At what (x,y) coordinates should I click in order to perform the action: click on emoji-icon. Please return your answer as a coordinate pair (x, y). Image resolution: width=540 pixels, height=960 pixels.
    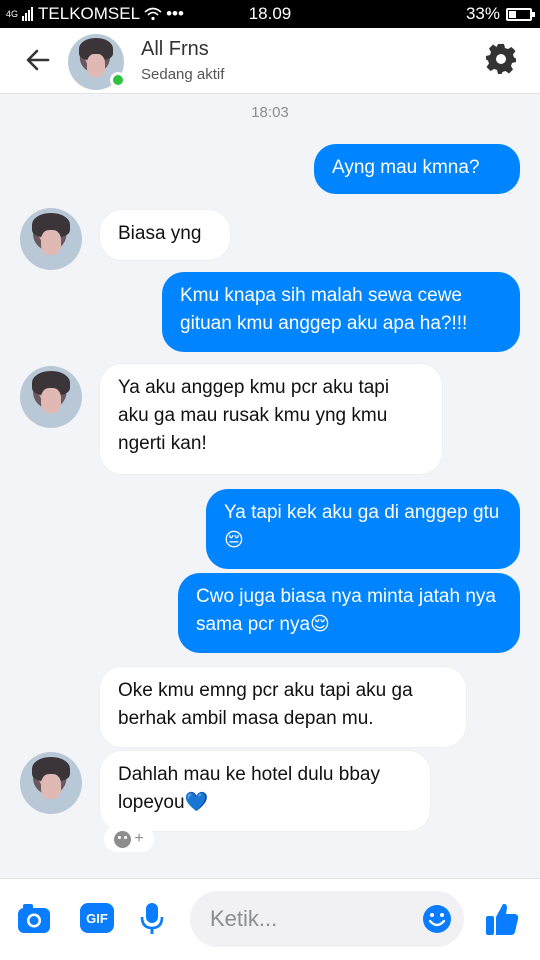
    Looking at the image, I should click on (437, 919).